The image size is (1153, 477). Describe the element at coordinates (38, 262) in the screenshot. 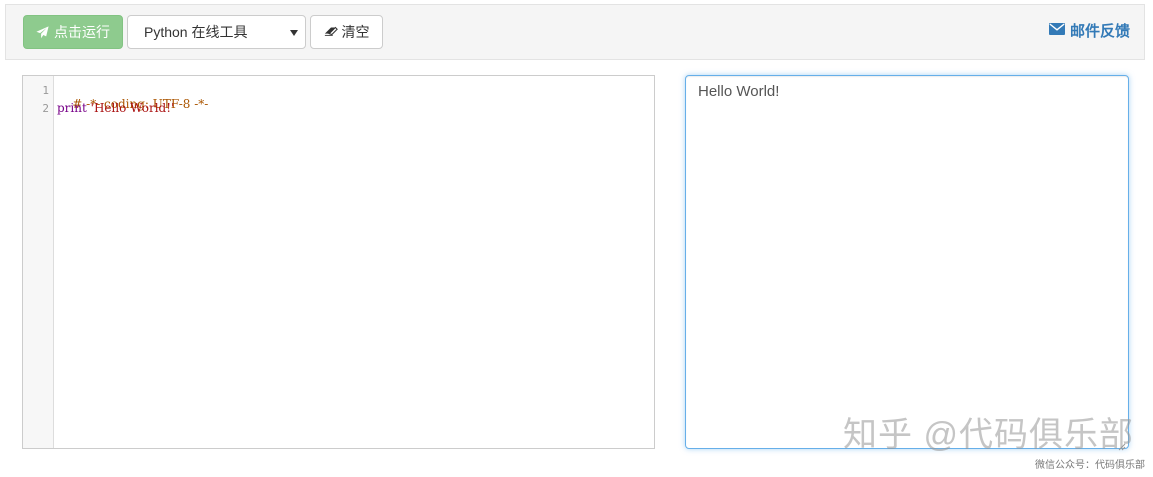

I see `line-number-gutter: 1 2` at that location.